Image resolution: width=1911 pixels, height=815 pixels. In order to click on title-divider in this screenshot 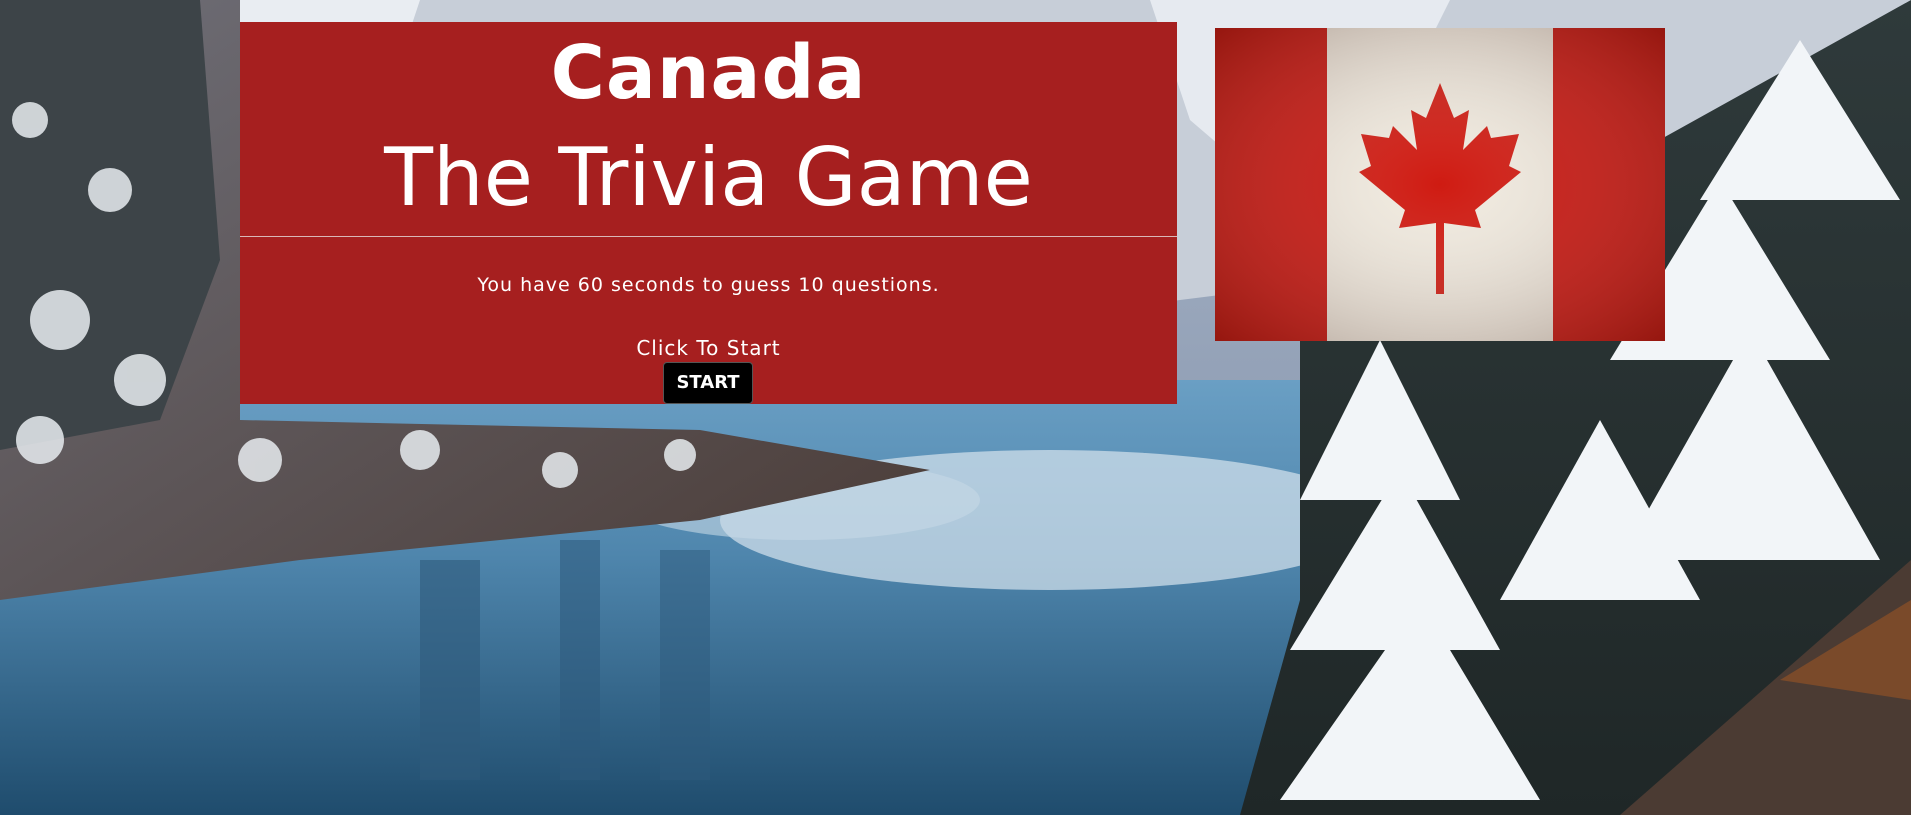, I will do `click(708, 236)`.